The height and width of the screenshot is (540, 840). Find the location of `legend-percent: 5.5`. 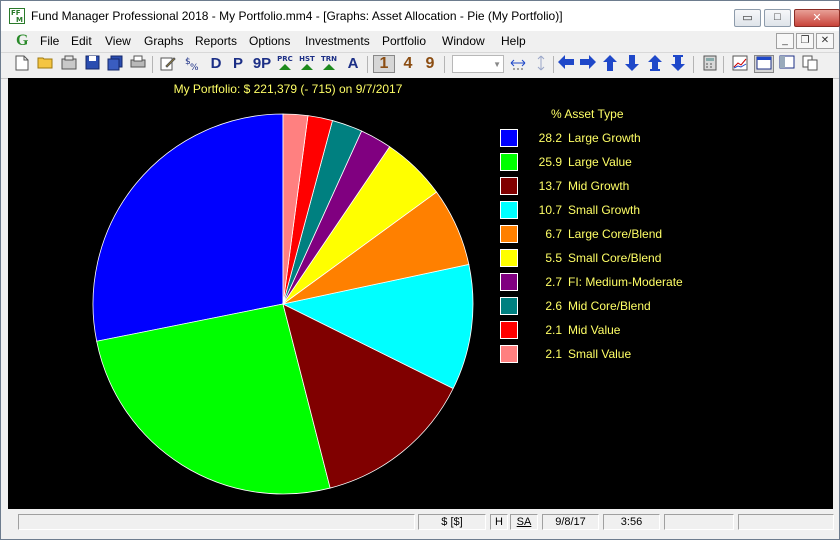

legend-percent: 5.5 is located at coordinates (553, 258).